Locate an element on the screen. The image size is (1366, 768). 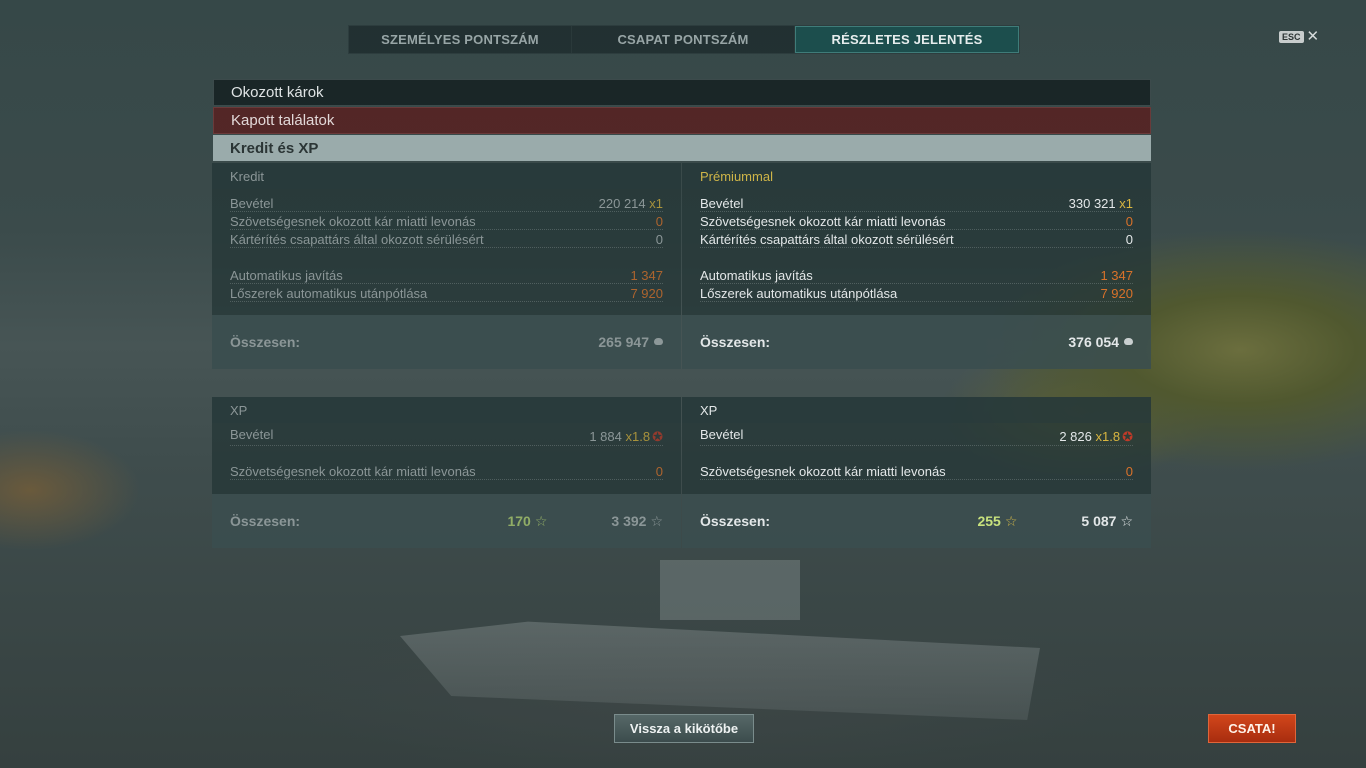
row-value: 220 214 x1 is located at coordinates (630, 203).